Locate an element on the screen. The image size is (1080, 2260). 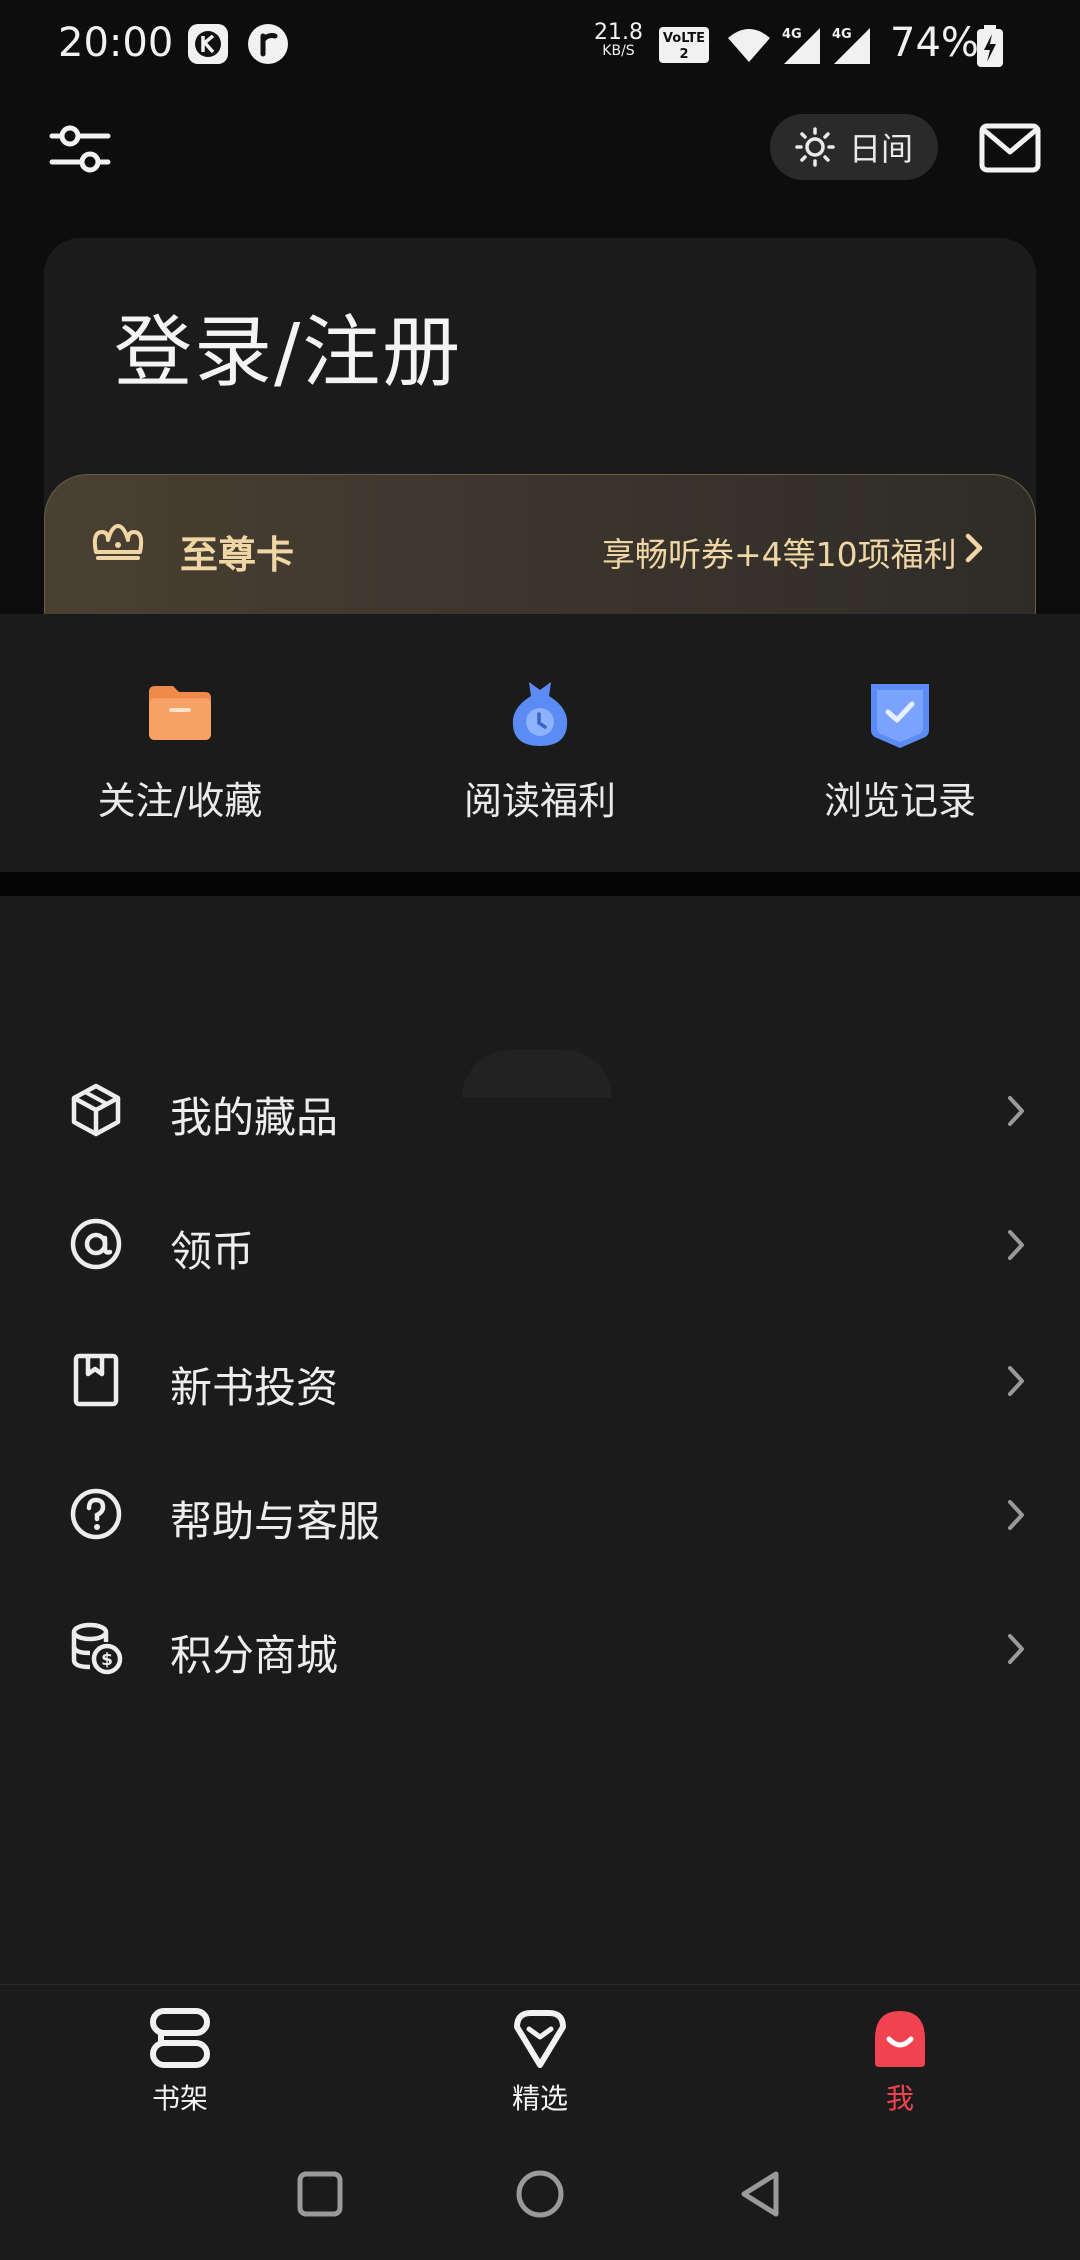
system-navigation-bar is located at coordinates (540, 2193).